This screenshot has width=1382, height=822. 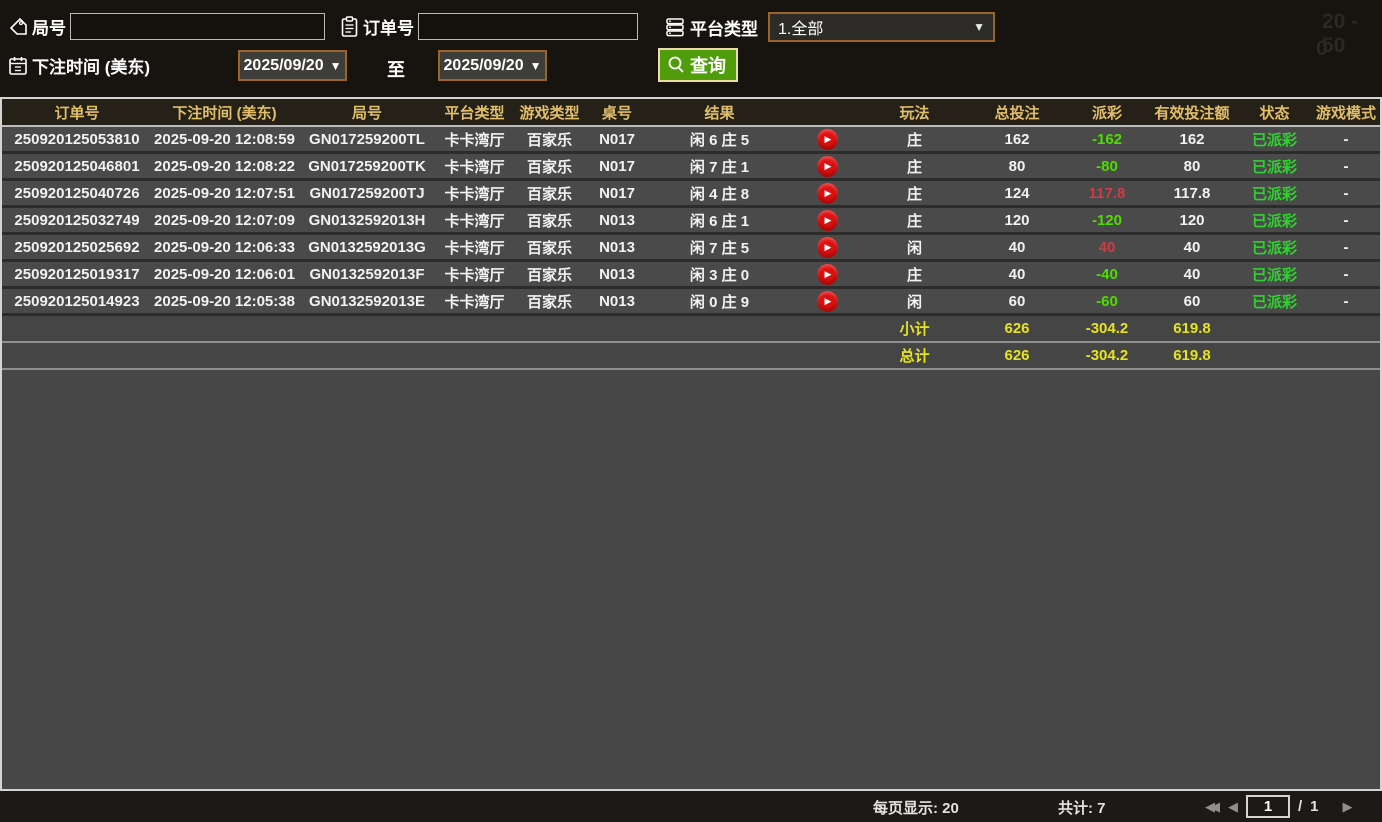 What do you see at coordinates (474, 113) in the screenshot?
I see `column-header: 平台类型` at bounding box center [474, 113].